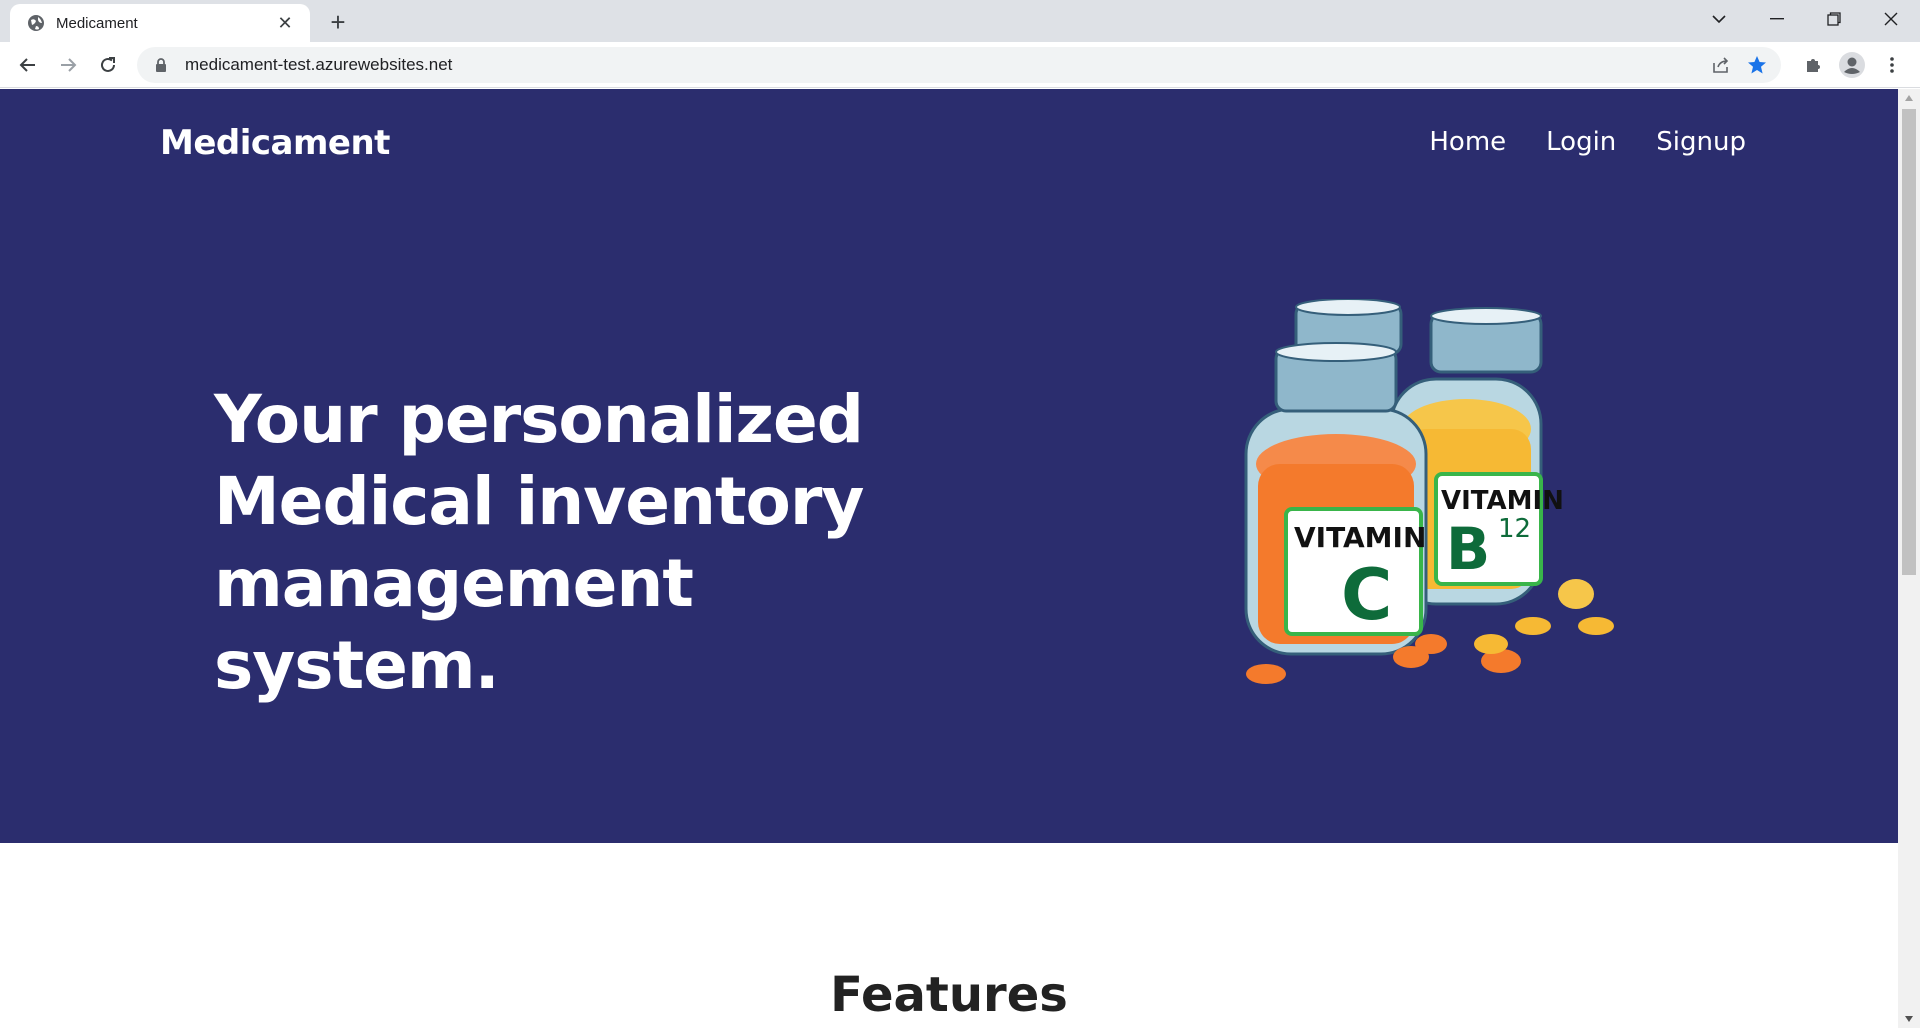  Describe the element at coordinates (960, 21) in the screenshot. I see `browser-tab-strip: Medicament ✕ +` at that location.